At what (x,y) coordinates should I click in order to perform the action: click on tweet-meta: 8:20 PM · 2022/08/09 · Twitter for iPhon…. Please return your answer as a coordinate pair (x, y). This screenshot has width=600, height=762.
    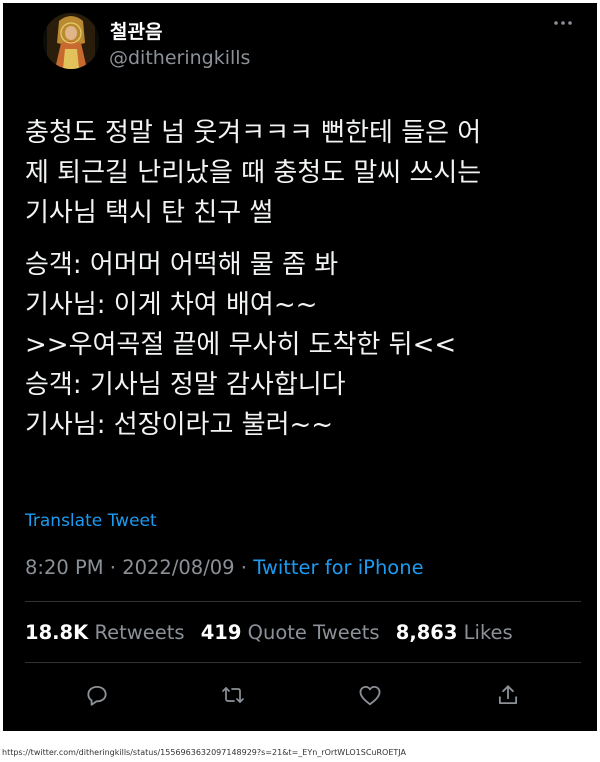
    Looking at the image, I should click on (224, 567).